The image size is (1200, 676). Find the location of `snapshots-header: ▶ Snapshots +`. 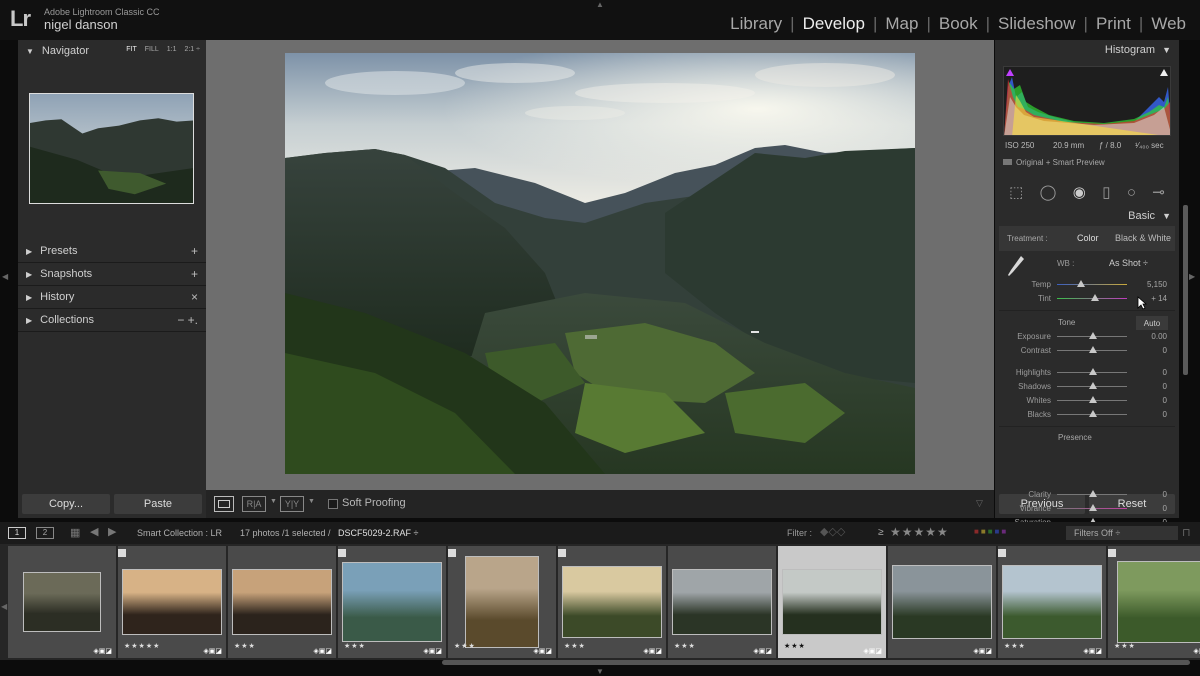

snapshots-header: ▶ Snapshots + is located at coordinates (112, 274).